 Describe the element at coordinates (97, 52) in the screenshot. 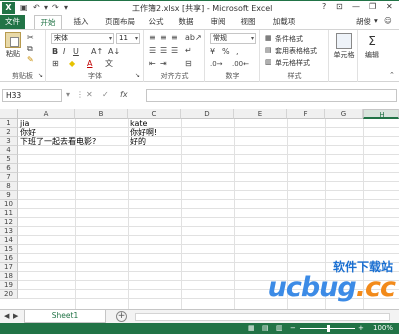

I see `increase-font-icon: A↑` at that location.